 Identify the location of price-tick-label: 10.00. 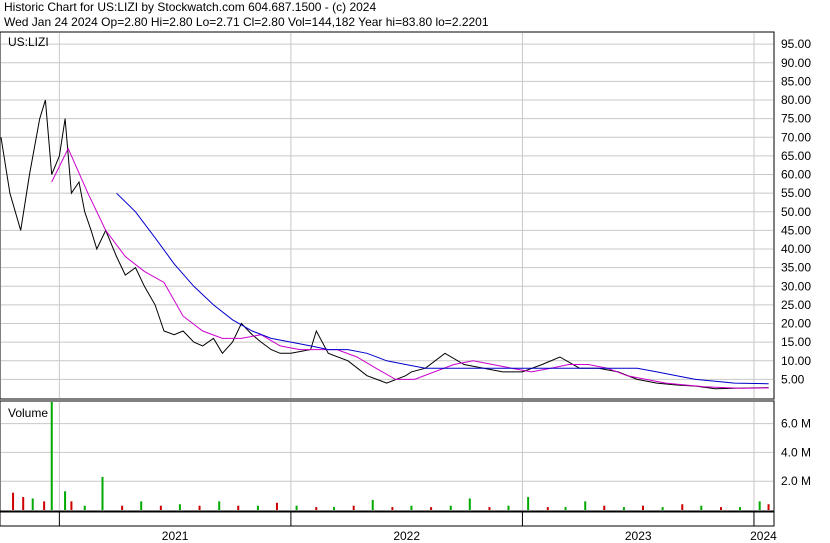
(796, 361).